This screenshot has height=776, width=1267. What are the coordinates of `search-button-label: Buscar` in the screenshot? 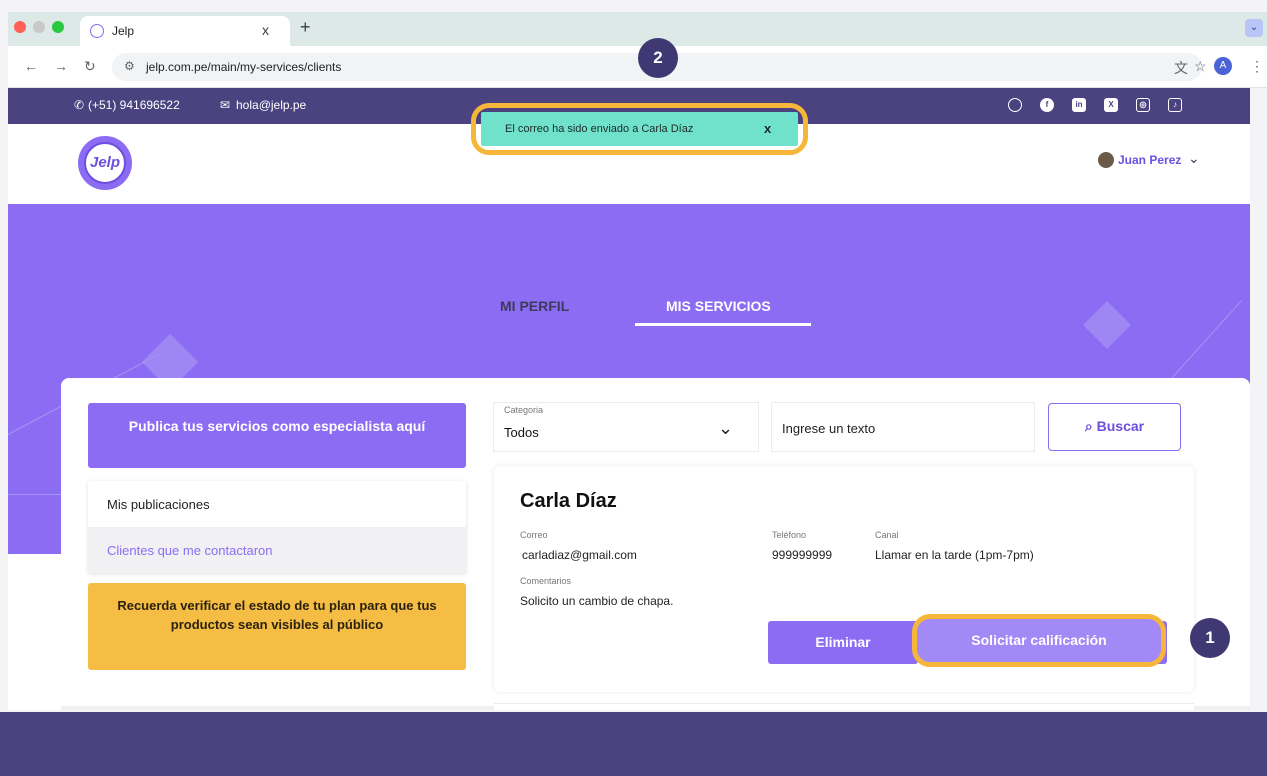 It's located at (1120, 426).